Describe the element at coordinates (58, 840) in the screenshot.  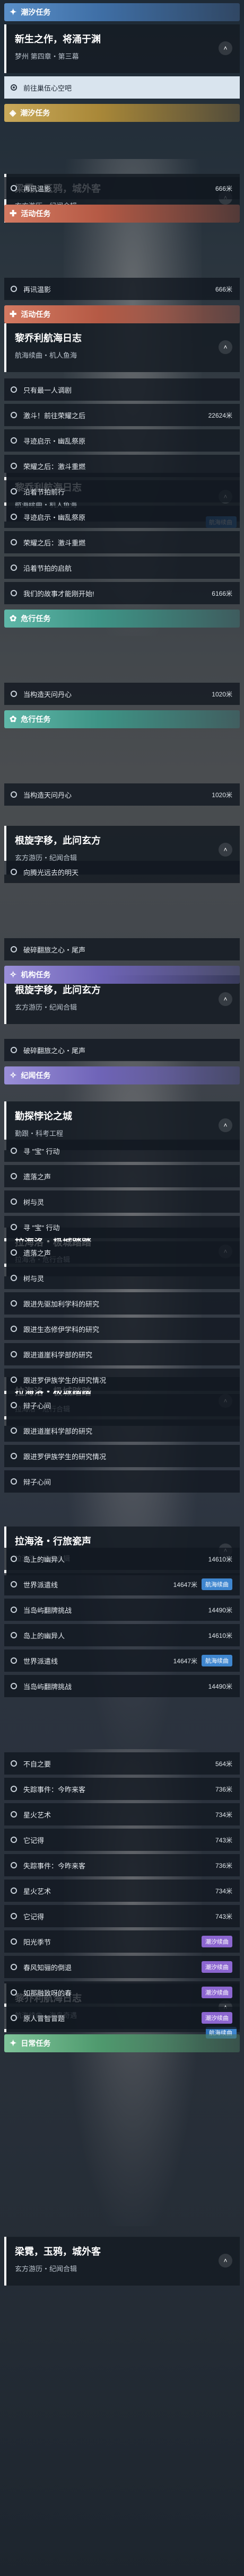
I see `quest-title: 根旋字移，此问玄方` at that location.